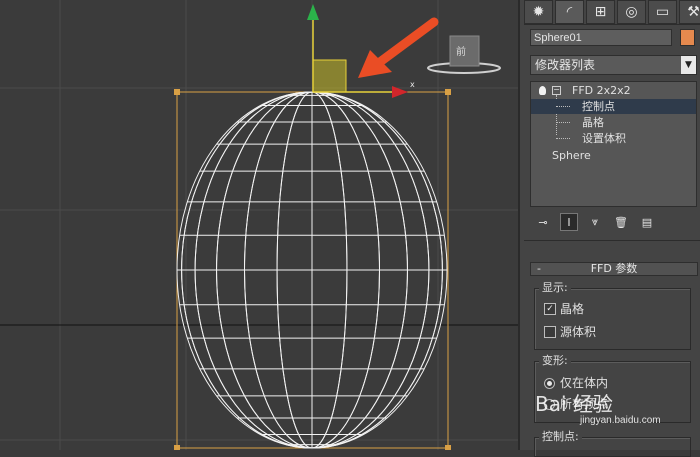 The height and width of the screenshot is (457, 700). What do you see at coordinates (313, 12) in the screenshot?
I see `y-axis-arrow` at bounding box center [313, 12].